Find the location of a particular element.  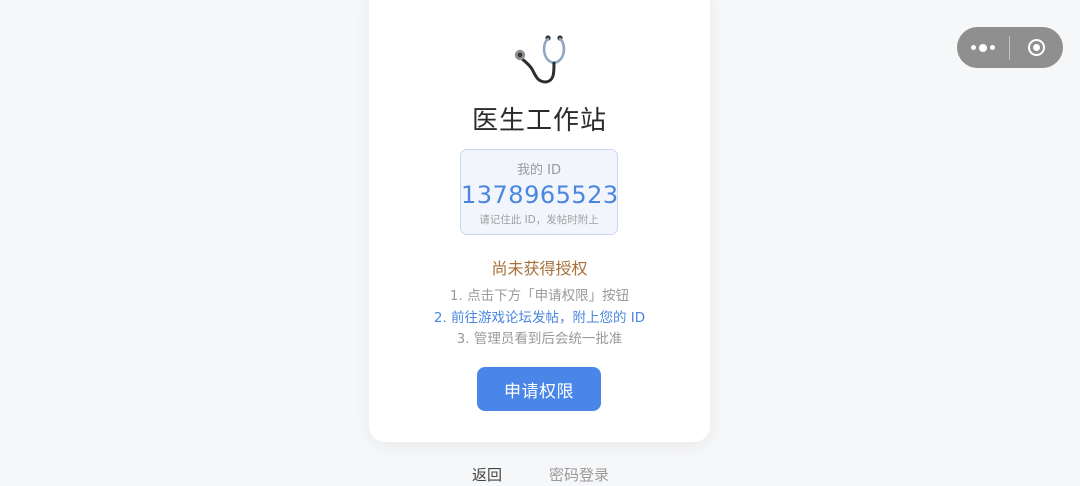

more-button is located at coordinates (983, 47).